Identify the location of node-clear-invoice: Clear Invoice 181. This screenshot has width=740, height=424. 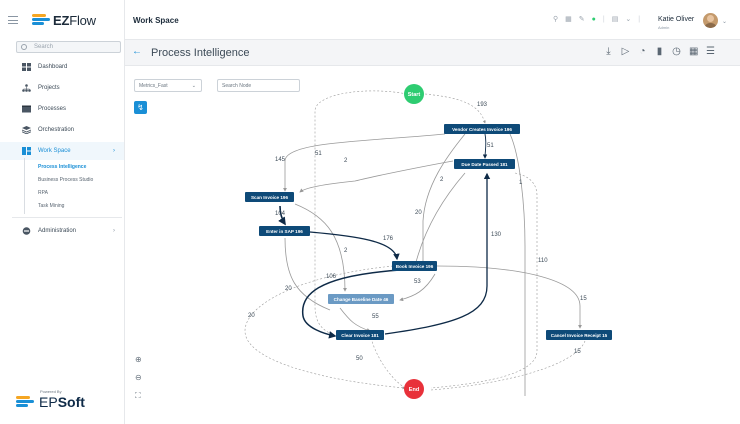
(360, 335).